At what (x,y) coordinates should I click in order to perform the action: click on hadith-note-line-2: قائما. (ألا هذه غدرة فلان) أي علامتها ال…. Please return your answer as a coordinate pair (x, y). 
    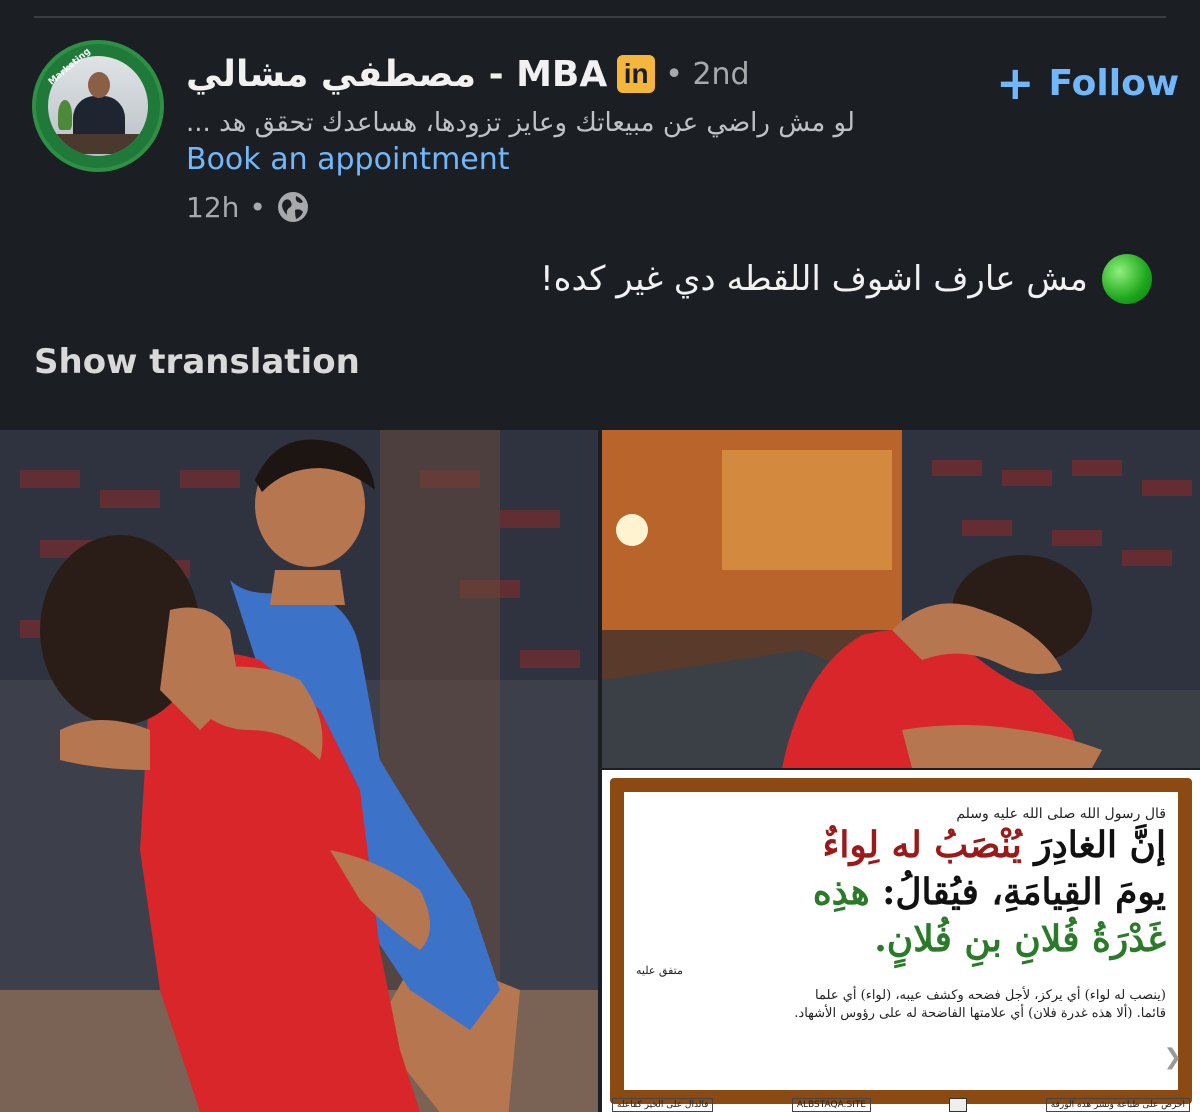
    Looking at the image, I should click on (980, 1013).